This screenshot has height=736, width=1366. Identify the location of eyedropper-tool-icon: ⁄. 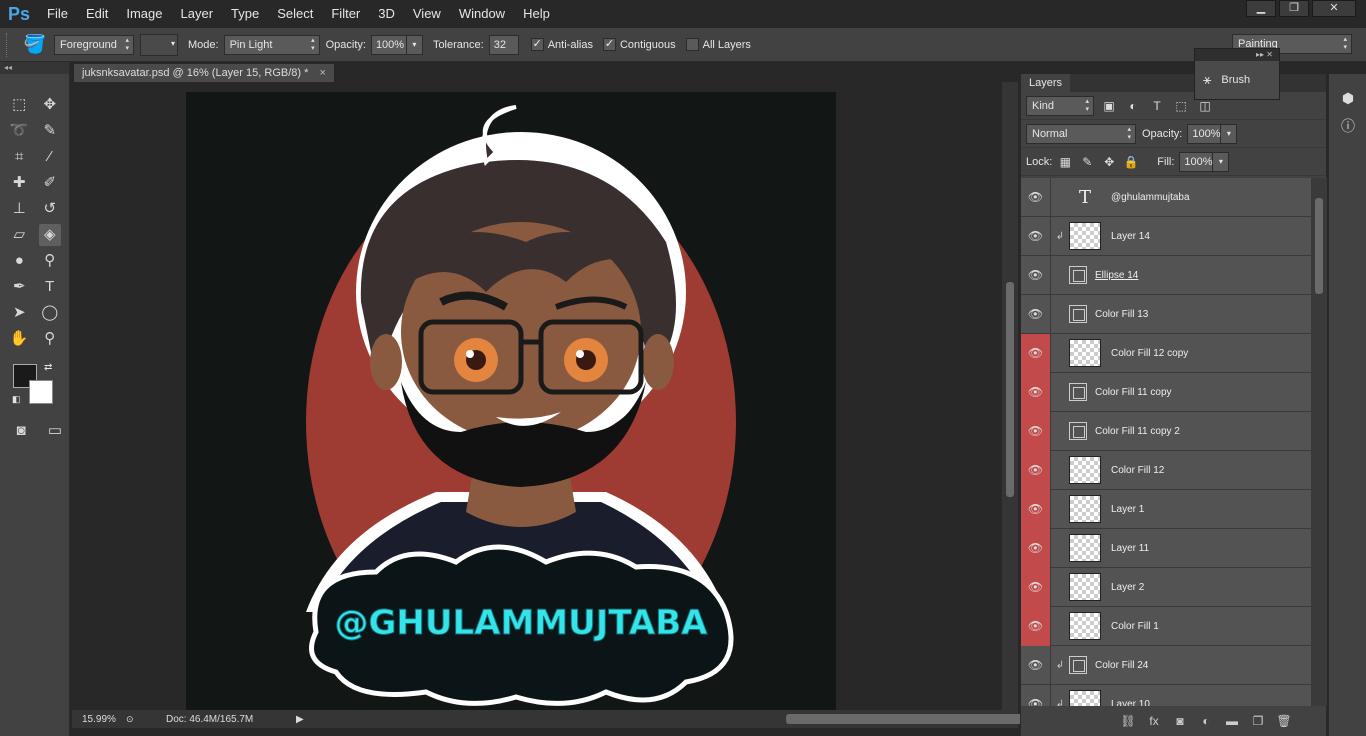
(50, 157).